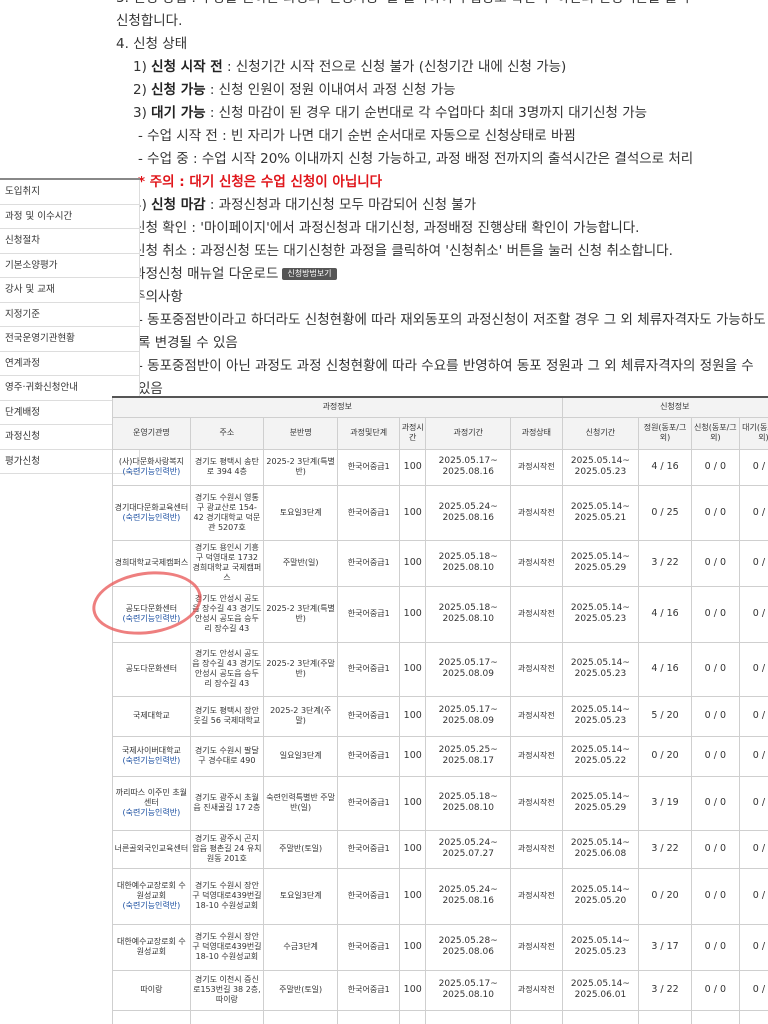 Image resolution: width=768 pixels, height=1024 pixels. Describe the element at coordinates (178, 90) in the screenshot. I see `status-label: 신청 가능` at that location.